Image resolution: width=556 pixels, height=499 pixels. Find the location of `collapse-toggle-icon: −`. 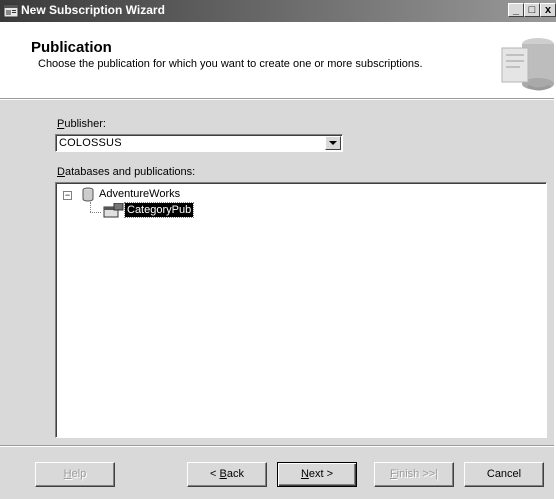

collapse-toggle-icon: − is located at coordinates (67, 195).